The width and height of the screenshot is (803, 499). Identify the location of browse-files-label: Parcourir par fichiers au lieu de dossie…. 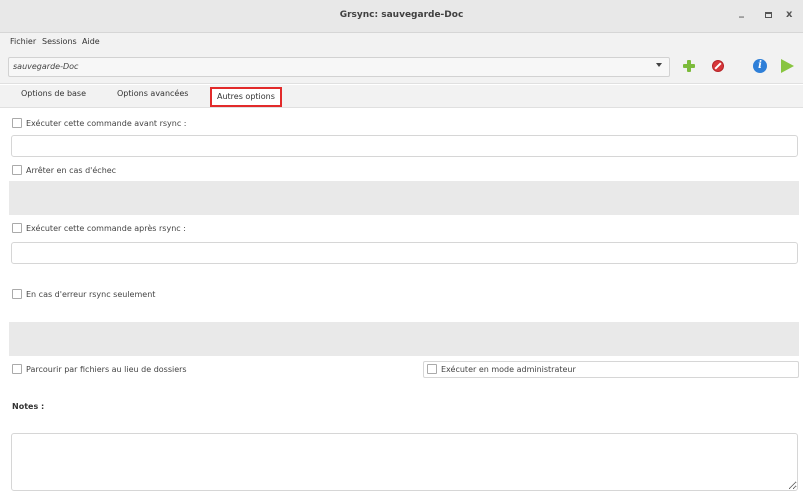
(106, 369).